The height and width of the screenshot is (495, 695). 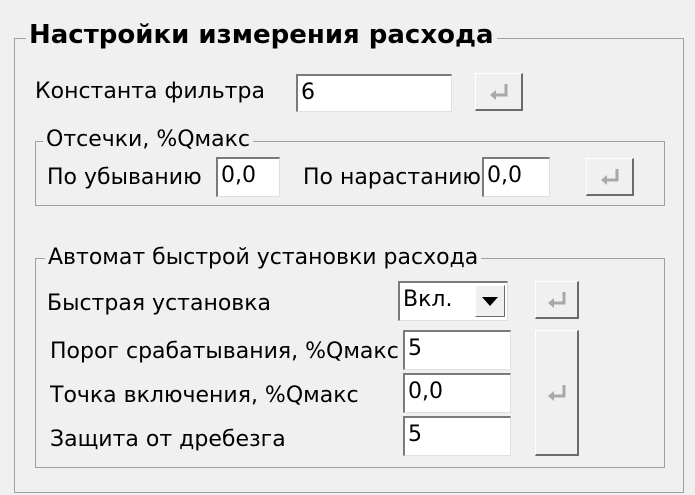 I want to click on debounce-label: Защита от дребезга, so click(x=168, y=439).